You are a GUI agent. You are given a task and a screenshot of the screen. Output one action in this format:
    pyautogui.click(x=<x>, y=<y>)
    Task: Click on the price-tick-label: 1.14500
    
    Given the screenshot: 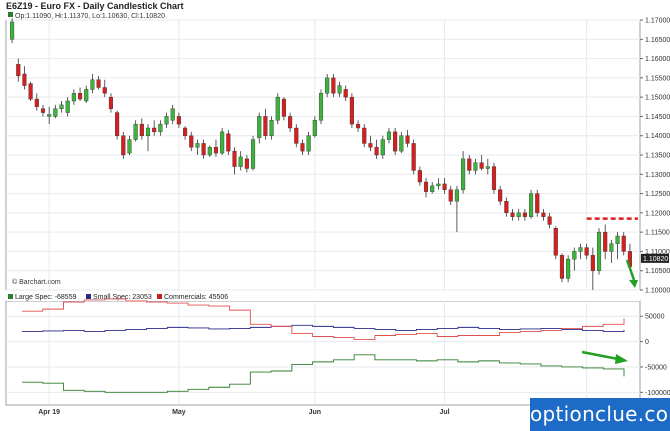 What is the action you would take?
    pyautogui.click(x=657, y=117)
    